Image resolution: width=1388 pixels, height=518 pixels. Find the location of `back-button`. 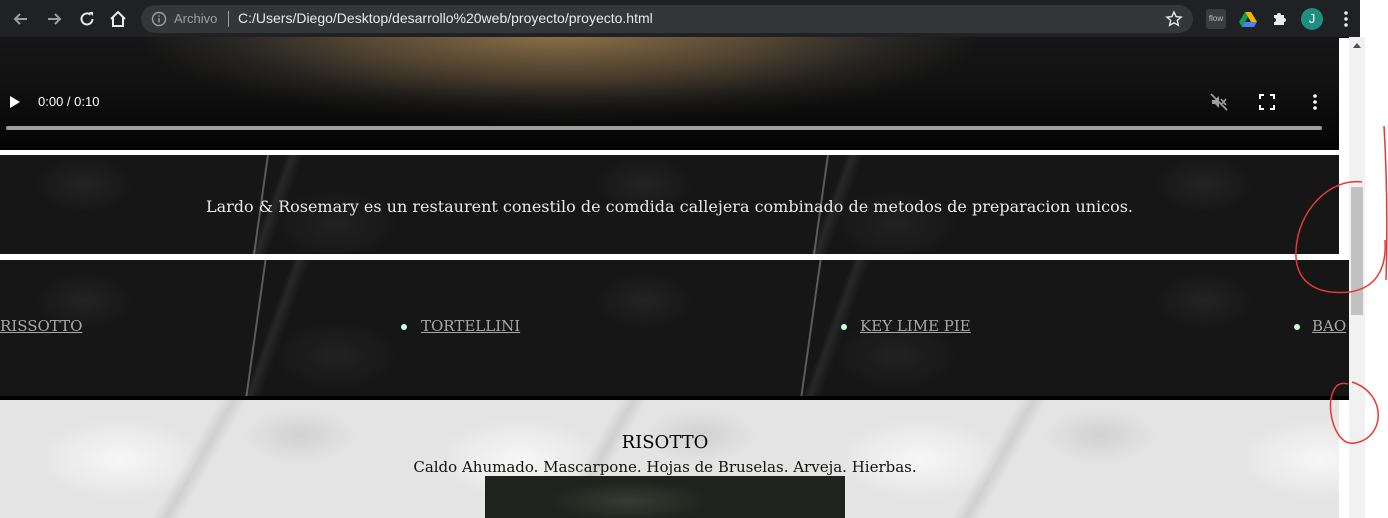

back-button is located at coordinates (21, 19).